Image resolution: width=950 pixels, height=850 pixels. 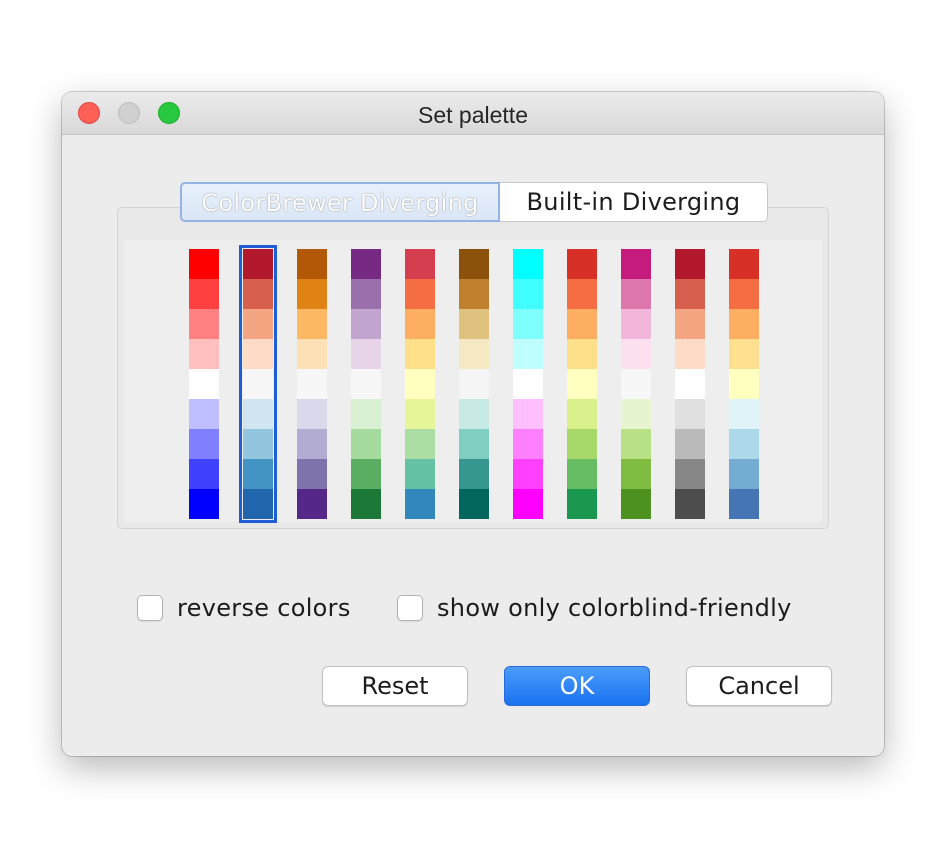 I want to click on colorblind-friendly-option: show only colorblind-friendly, so click(x=594, y=608).